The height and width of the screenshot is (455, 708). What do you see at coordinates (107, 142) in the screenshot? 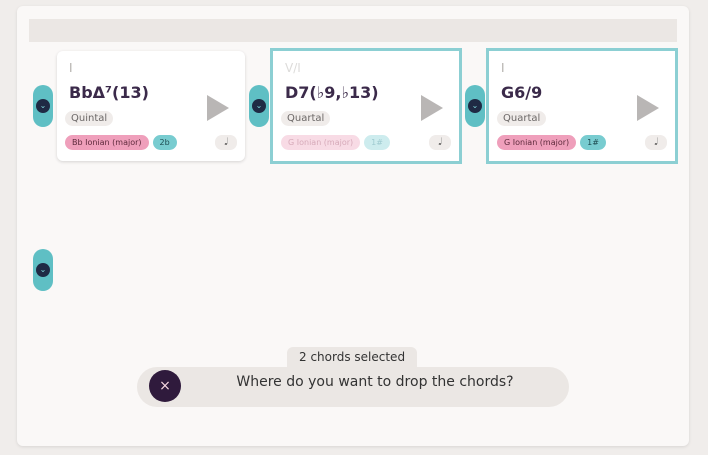
I see `scale-tag: Bb Ionian (major)` at bounding box center [107, 142].